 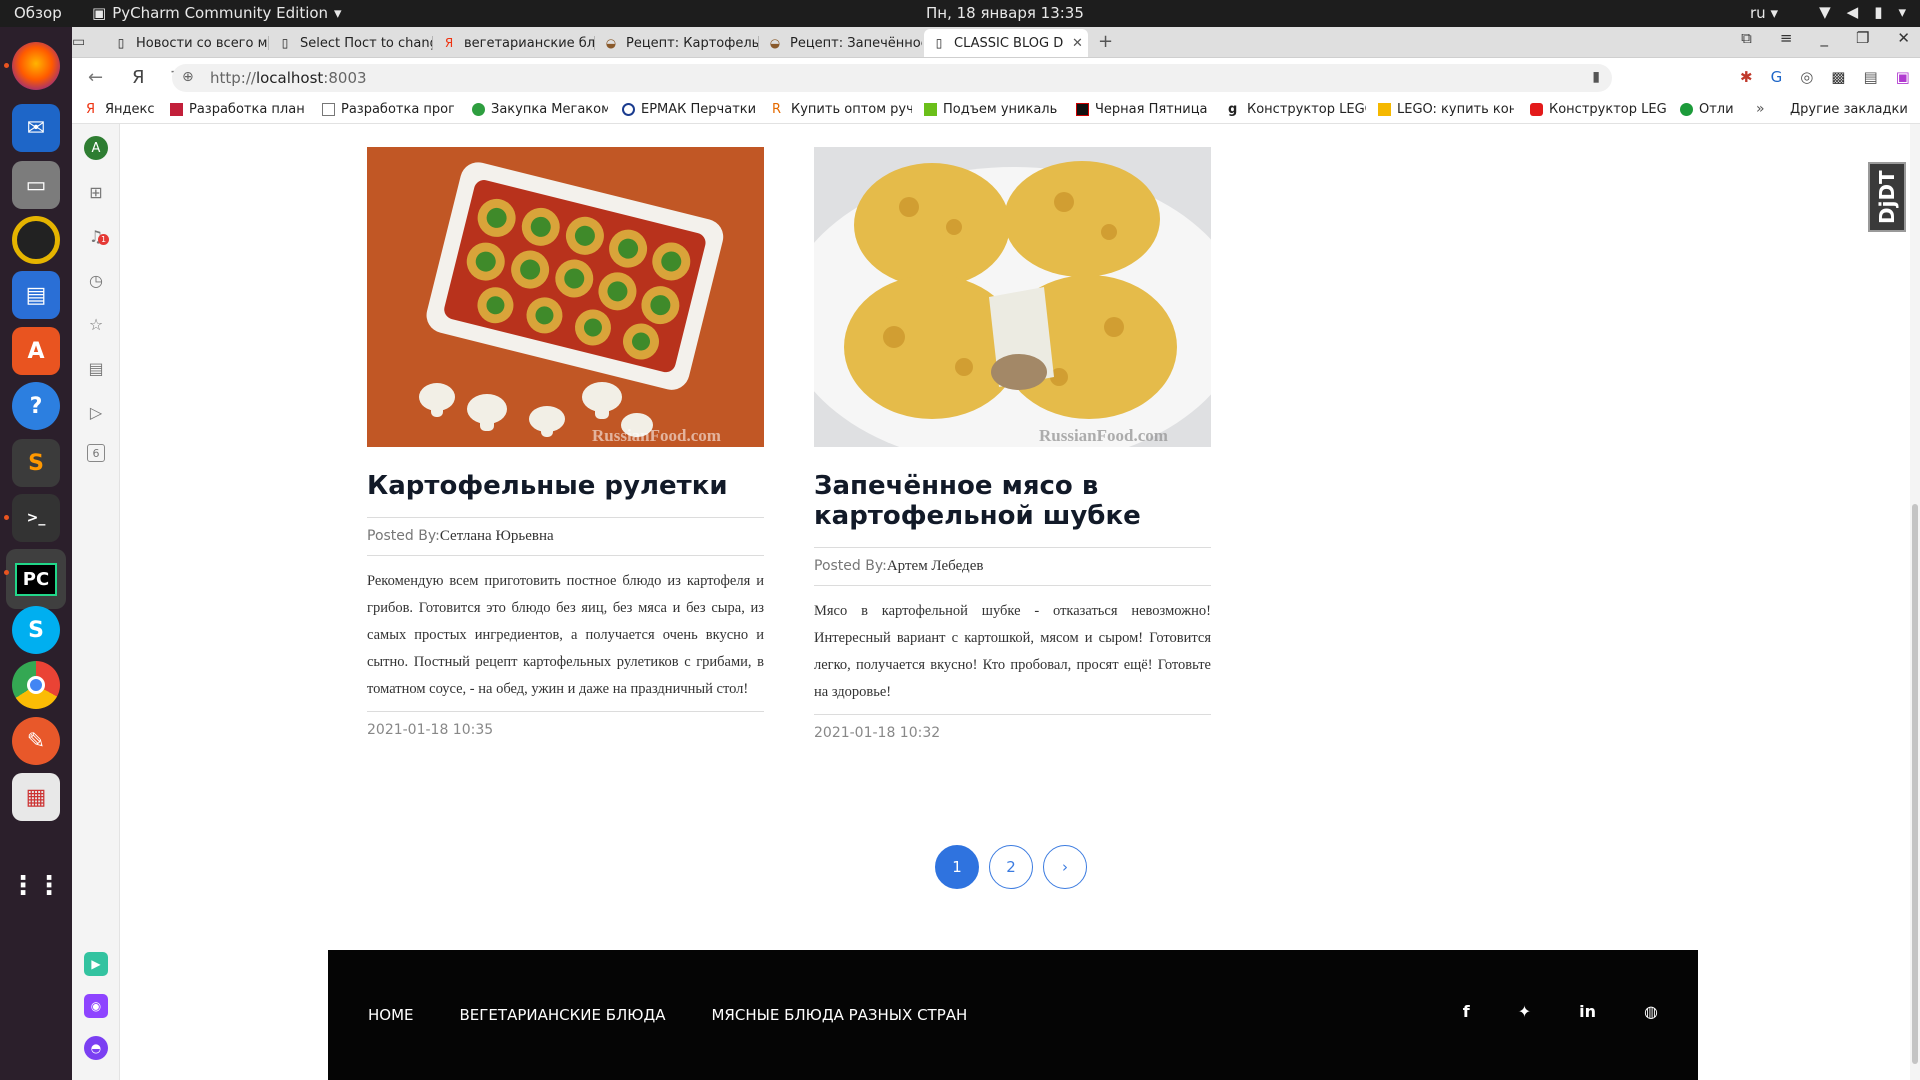 I want to click on terminal-icon: >_, so click(x=36, y=518).